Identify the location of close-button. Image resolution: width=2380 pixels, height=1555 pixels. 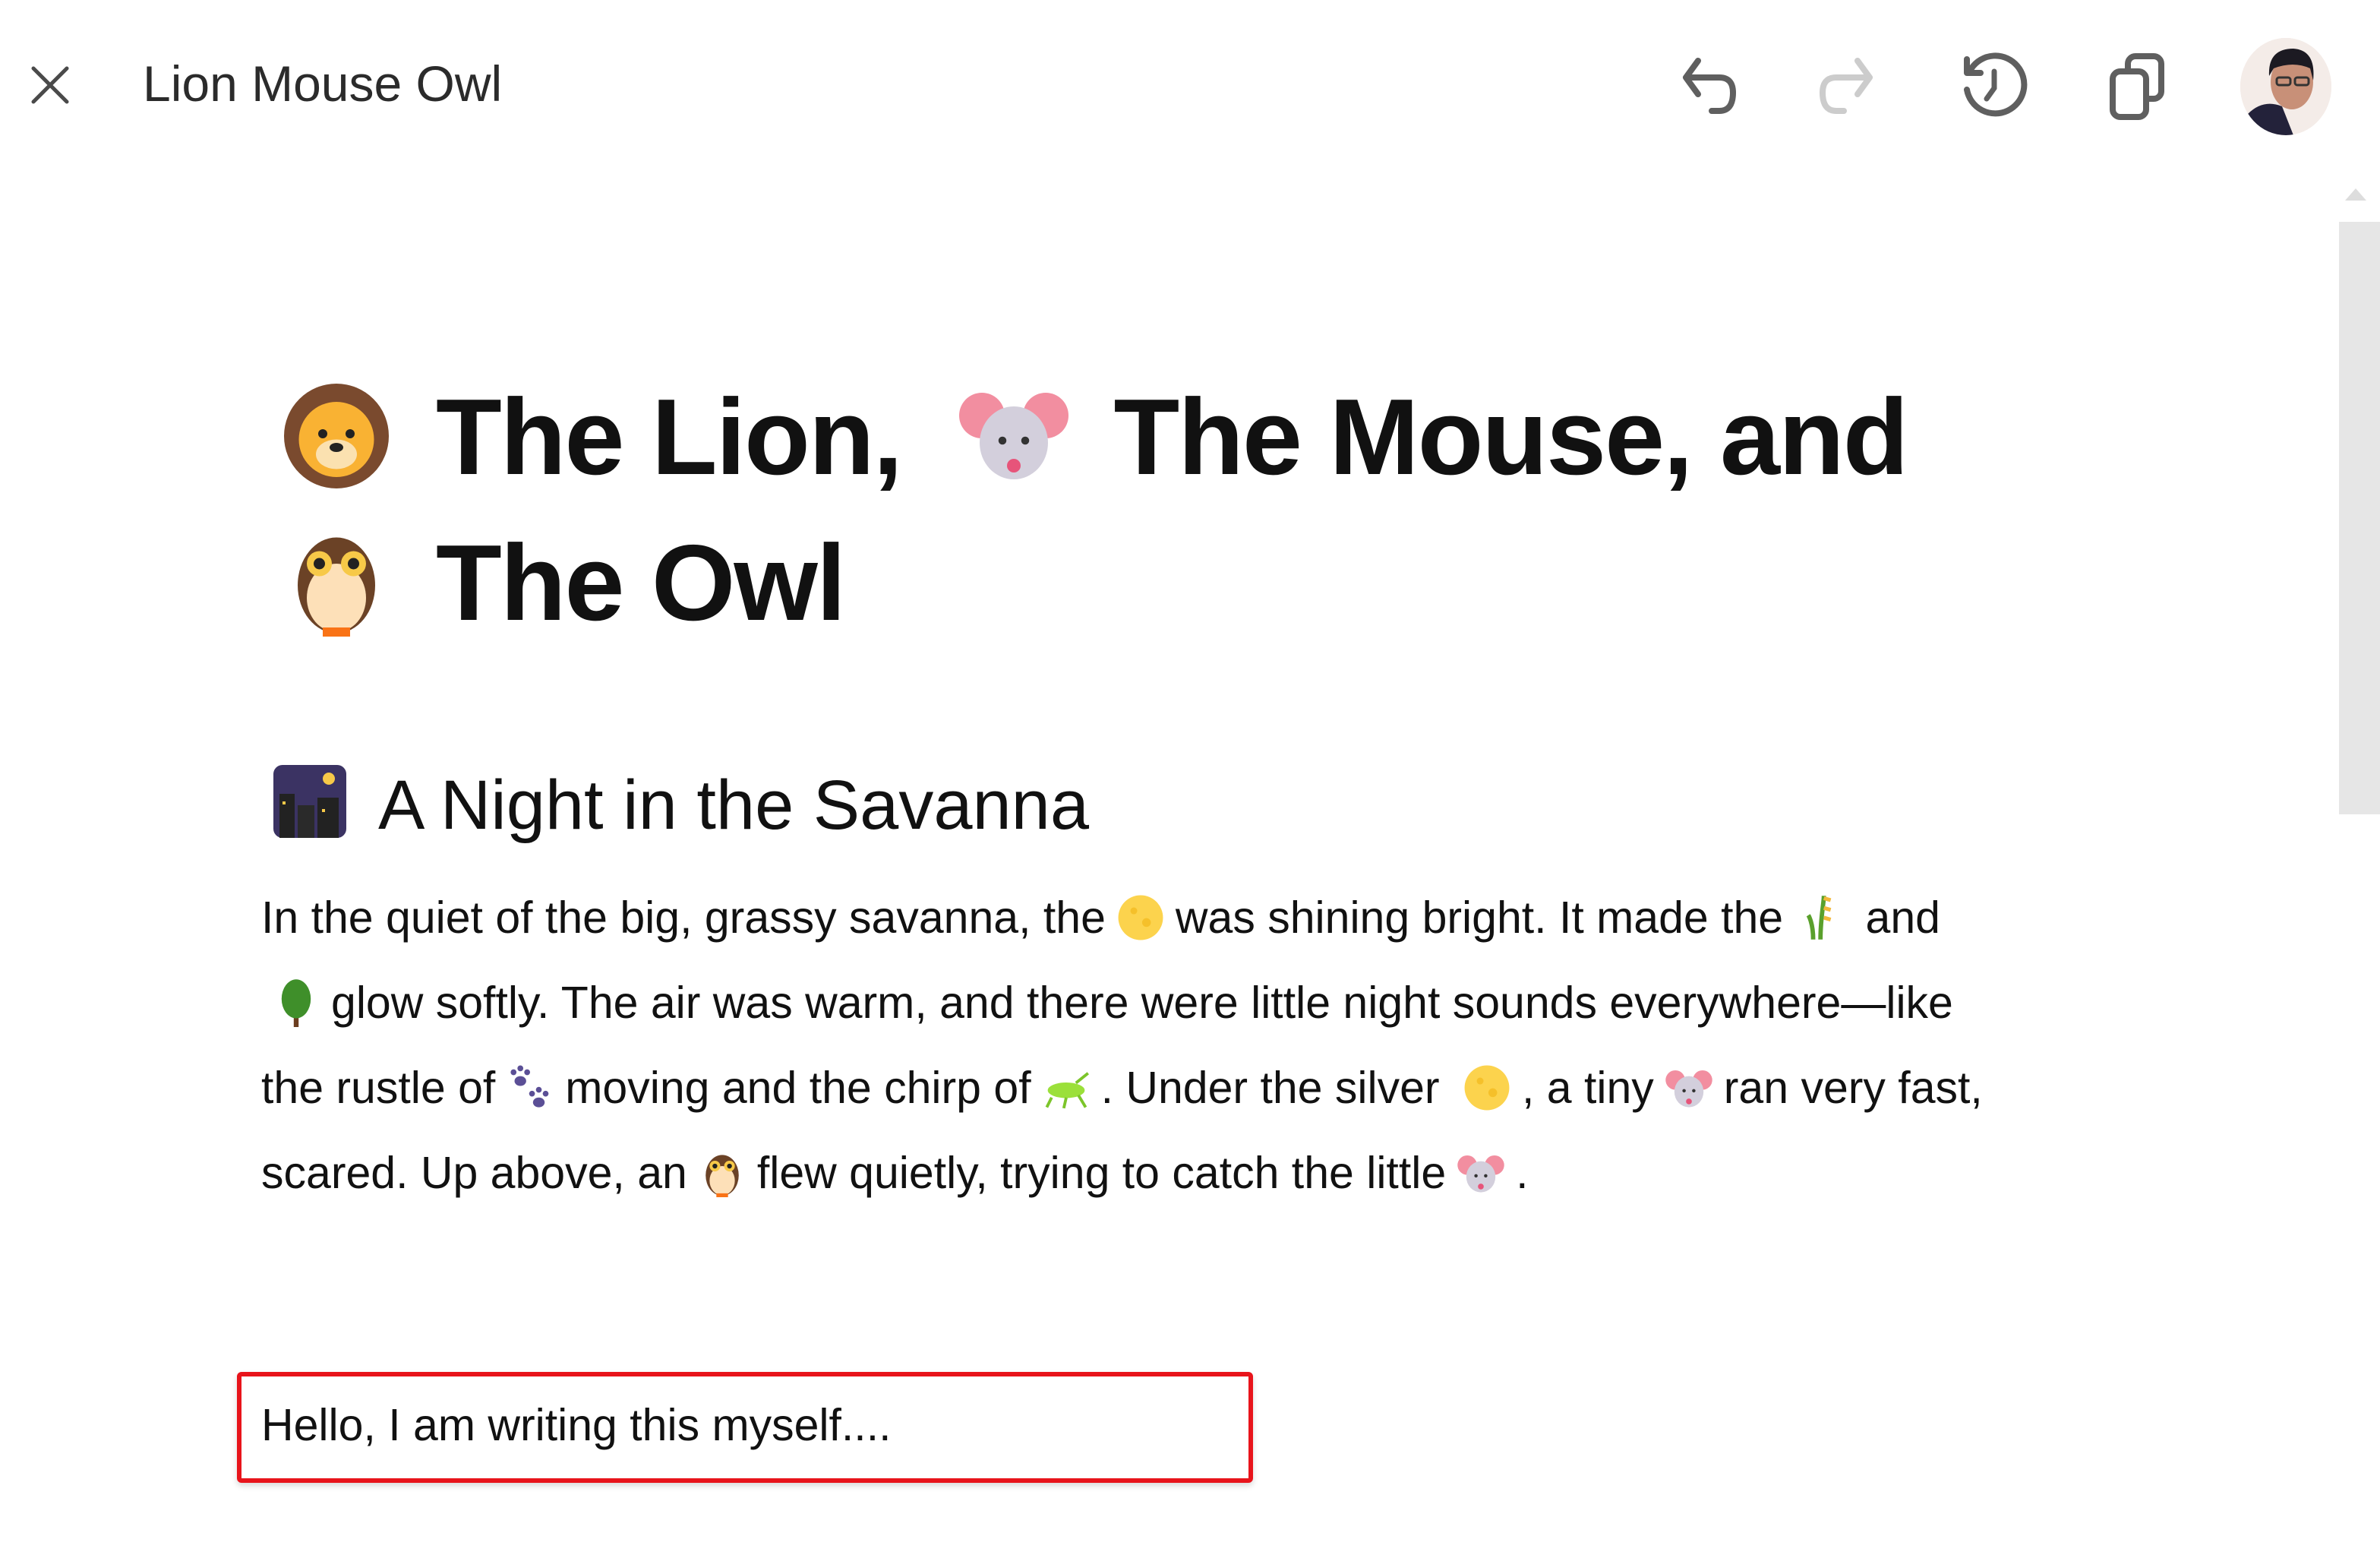
(50, 85).